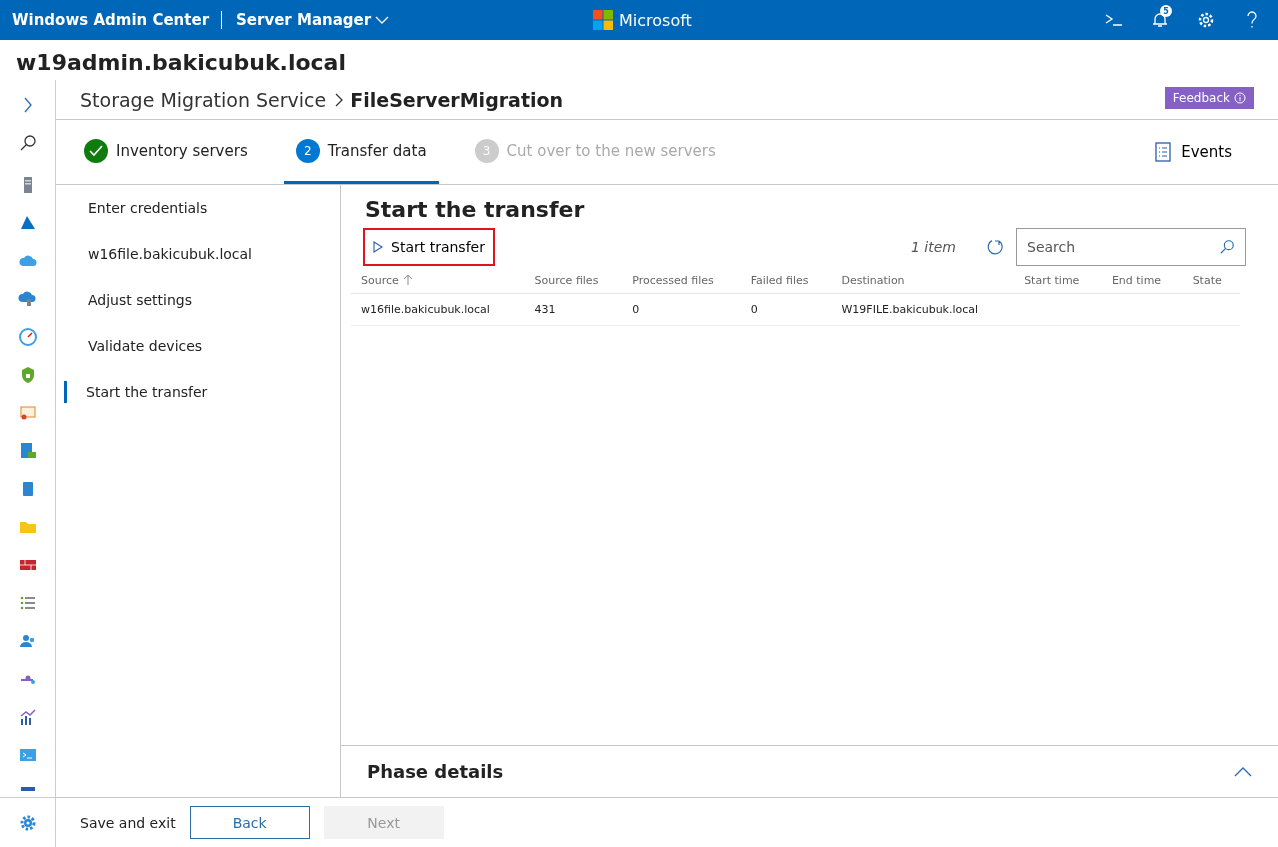 This screenshot has height=847, width=1278. I want to click on refresh-button, so click(995, 247).